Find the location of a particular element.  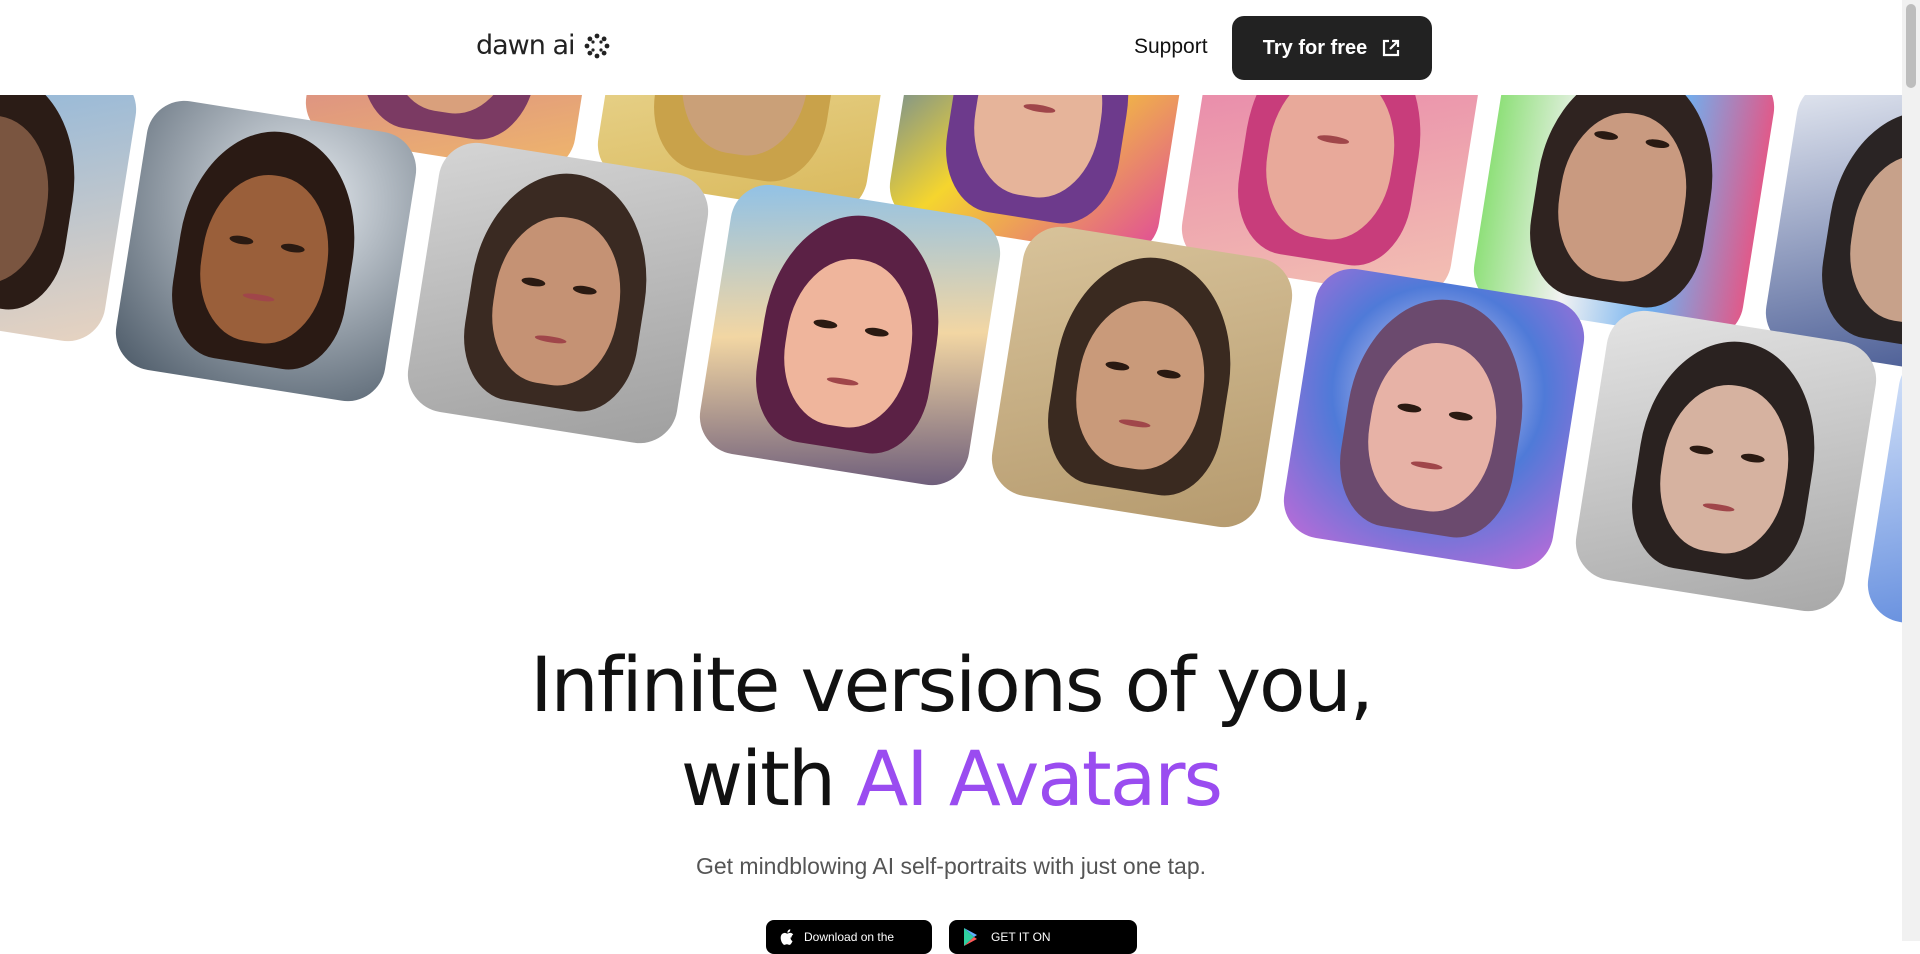

logo-text: dawn ai is located at coordinates (526, 45).